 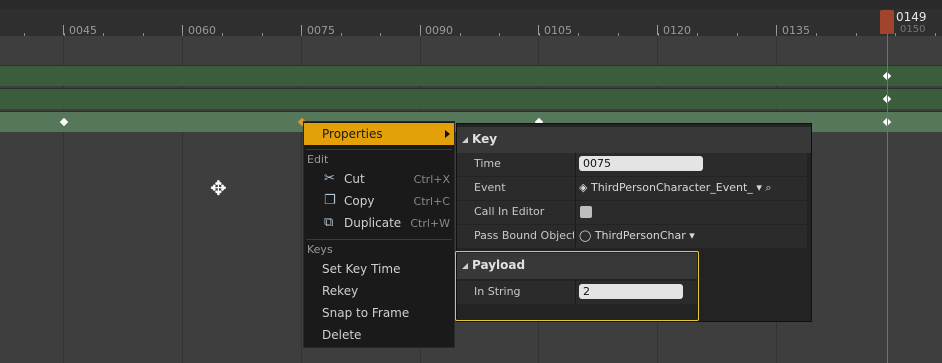 I want to click on event-row: Event ◈ ThirdPersonCharacter_Event_ ▾ ⌕, so click(x=632, y=188).